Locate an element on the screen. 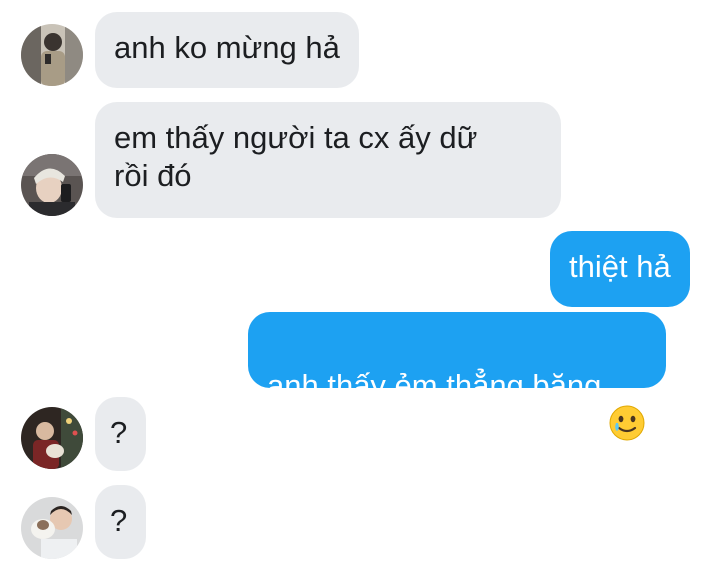  message-text: em thấy người ta cx ấy dữ rồi đó is located at coordinates (296, 156).